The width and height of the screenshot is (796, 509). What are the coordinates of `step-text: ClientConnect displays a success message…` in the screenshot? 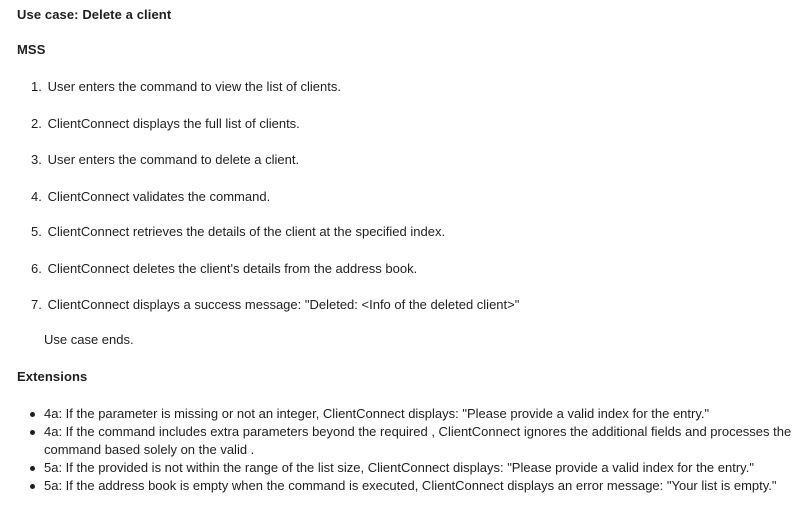 It's located at (283, 304).